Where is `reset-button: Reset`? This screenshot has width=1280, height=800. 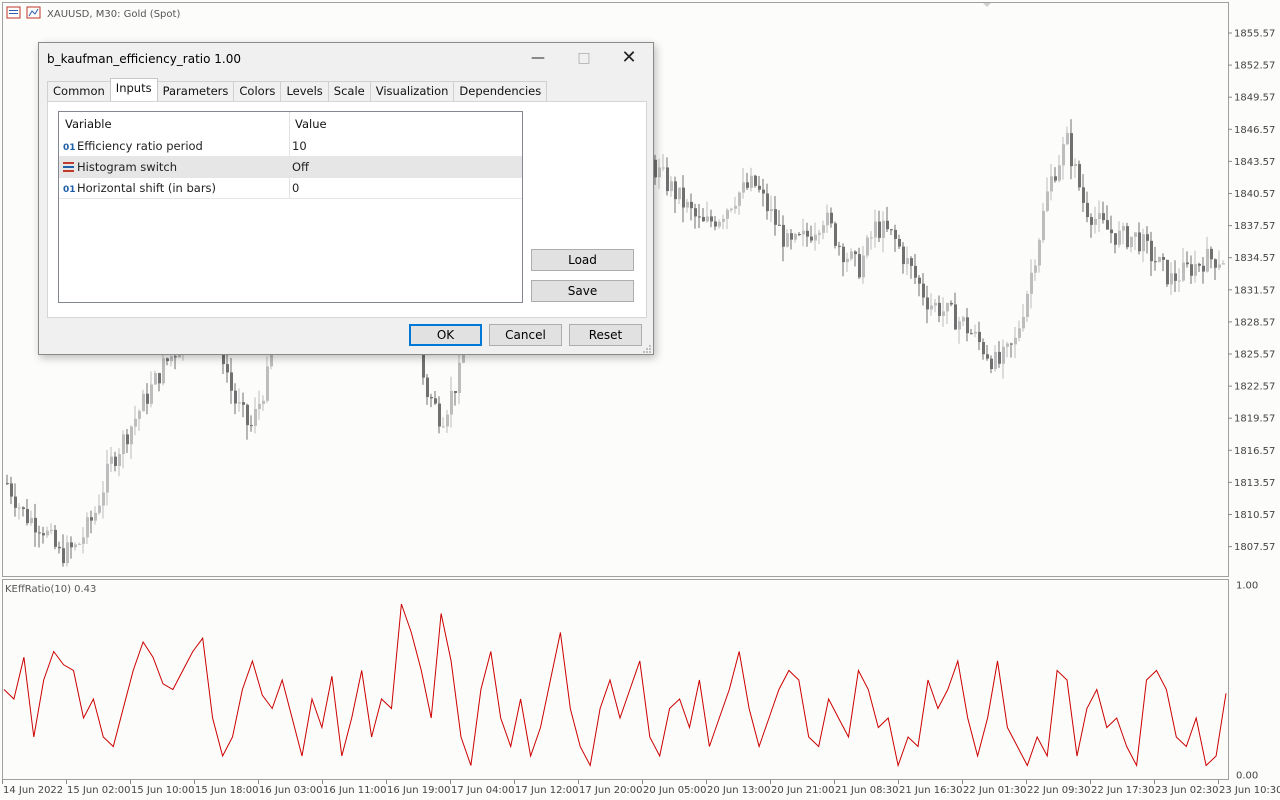 reset-button: Reset is located at coordinates (605, 335).